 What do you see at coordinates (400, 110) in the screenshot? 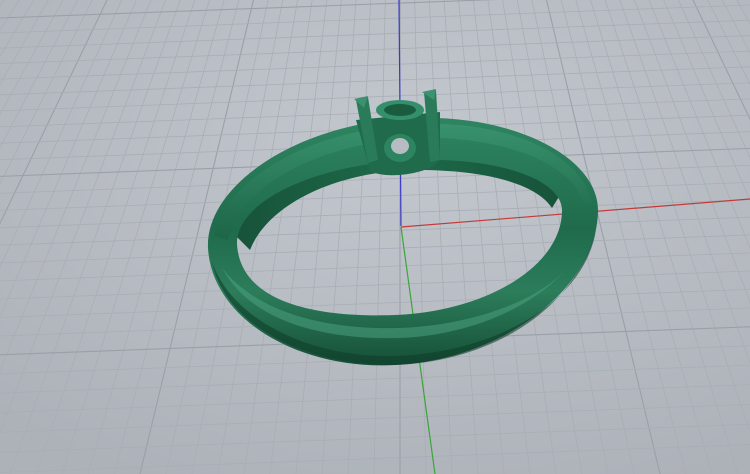
I see `head-seat-inner` at bounding box center [400, 110].